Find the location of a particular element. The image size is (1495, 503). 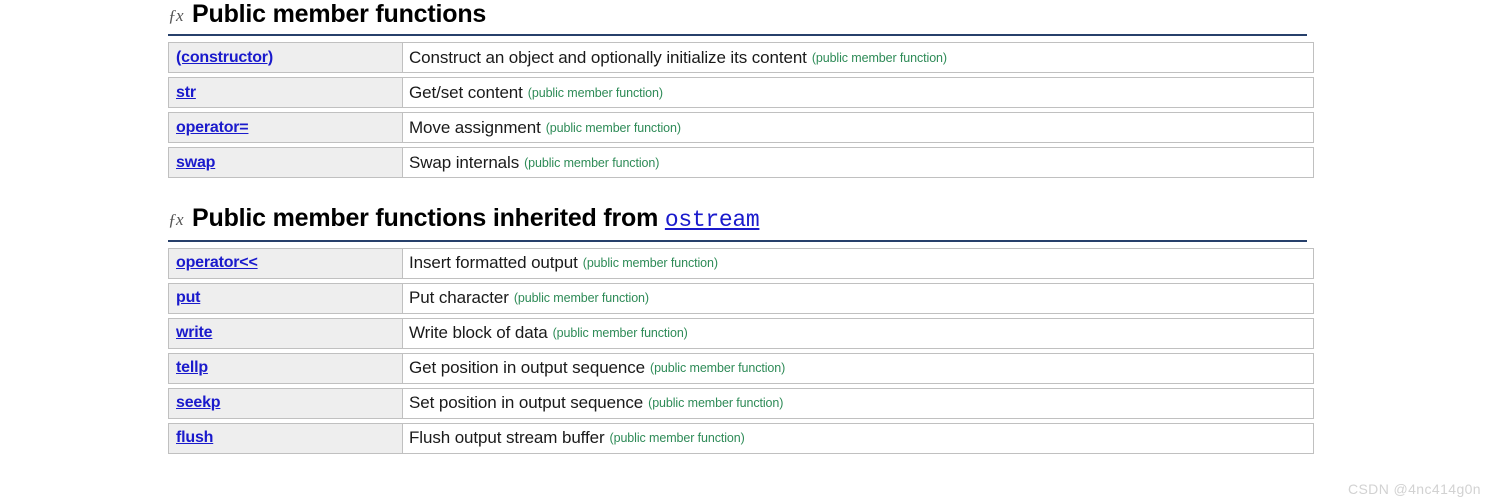

function-description-cell: Put character (public member function) is located at coordinates (858, 298).